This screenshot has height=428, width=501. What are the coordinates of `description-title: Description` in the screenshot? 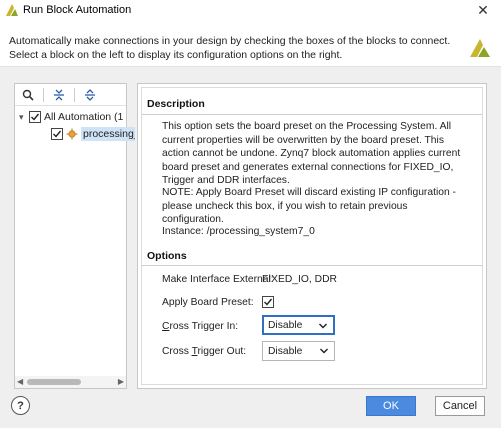 It's located at (176, 104).